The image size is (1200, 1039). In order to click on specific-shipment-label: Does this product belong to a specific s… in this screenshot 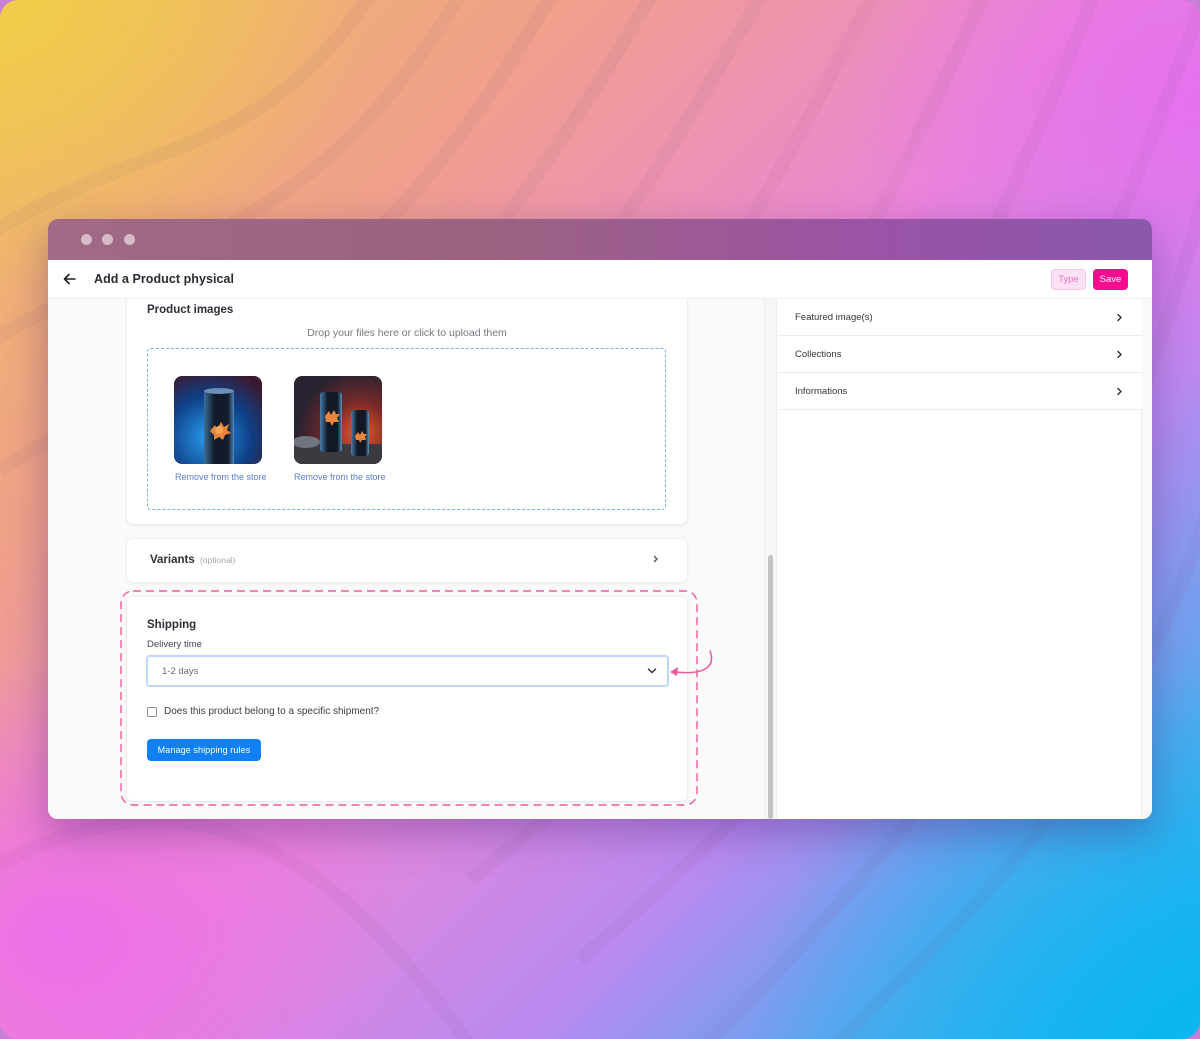, I will do `click(271, 711)`.